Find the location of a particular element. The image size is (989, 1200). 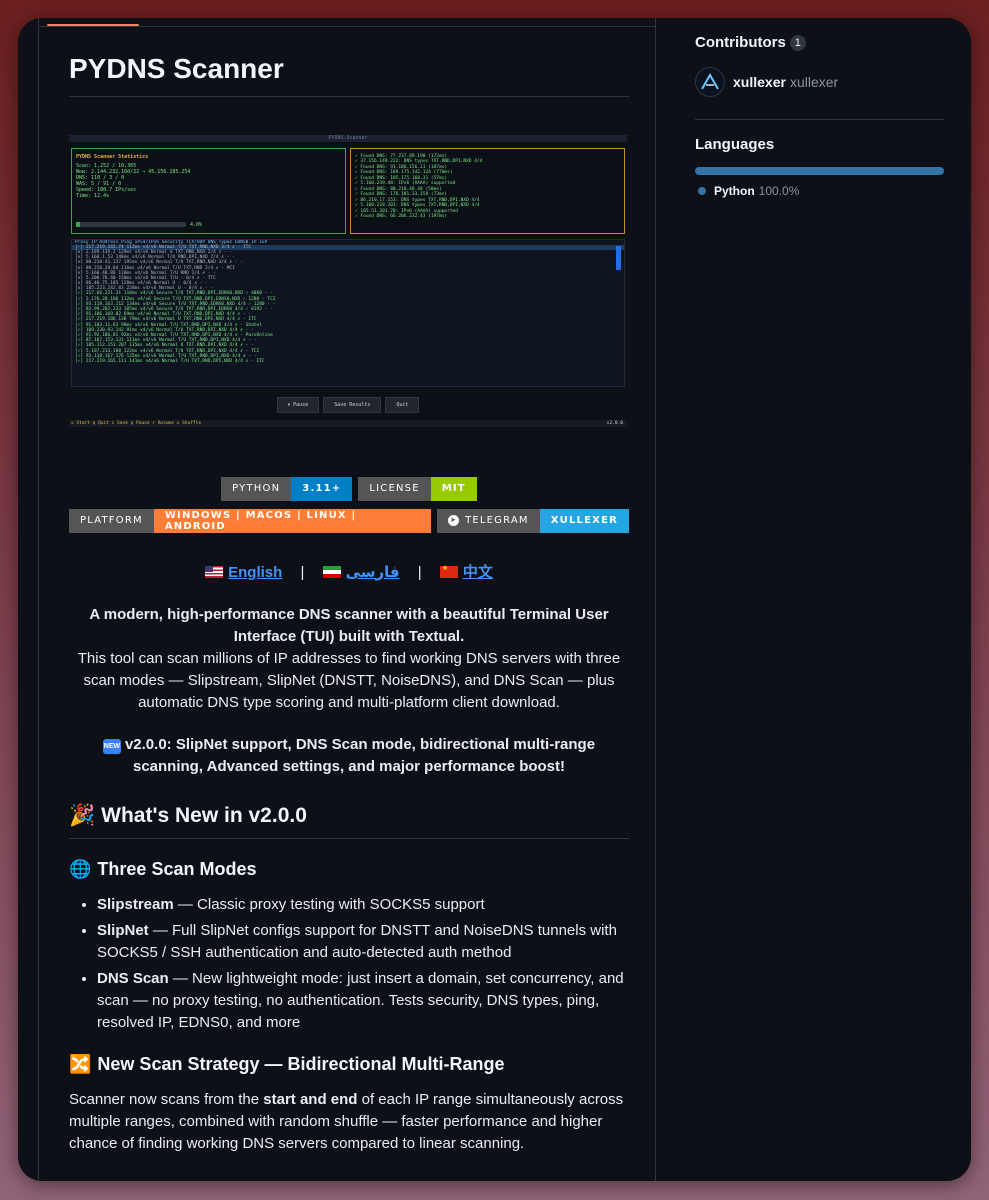

contributor-login: xullexer is located at coordinates (759, 82).